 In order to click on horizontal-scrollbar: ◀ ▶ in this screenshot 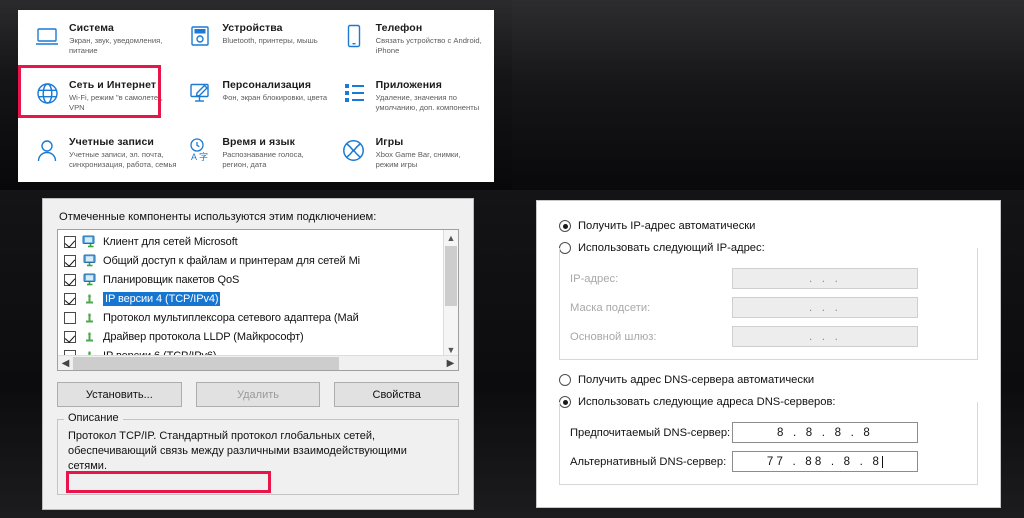, I will do `click(258, 362)`.